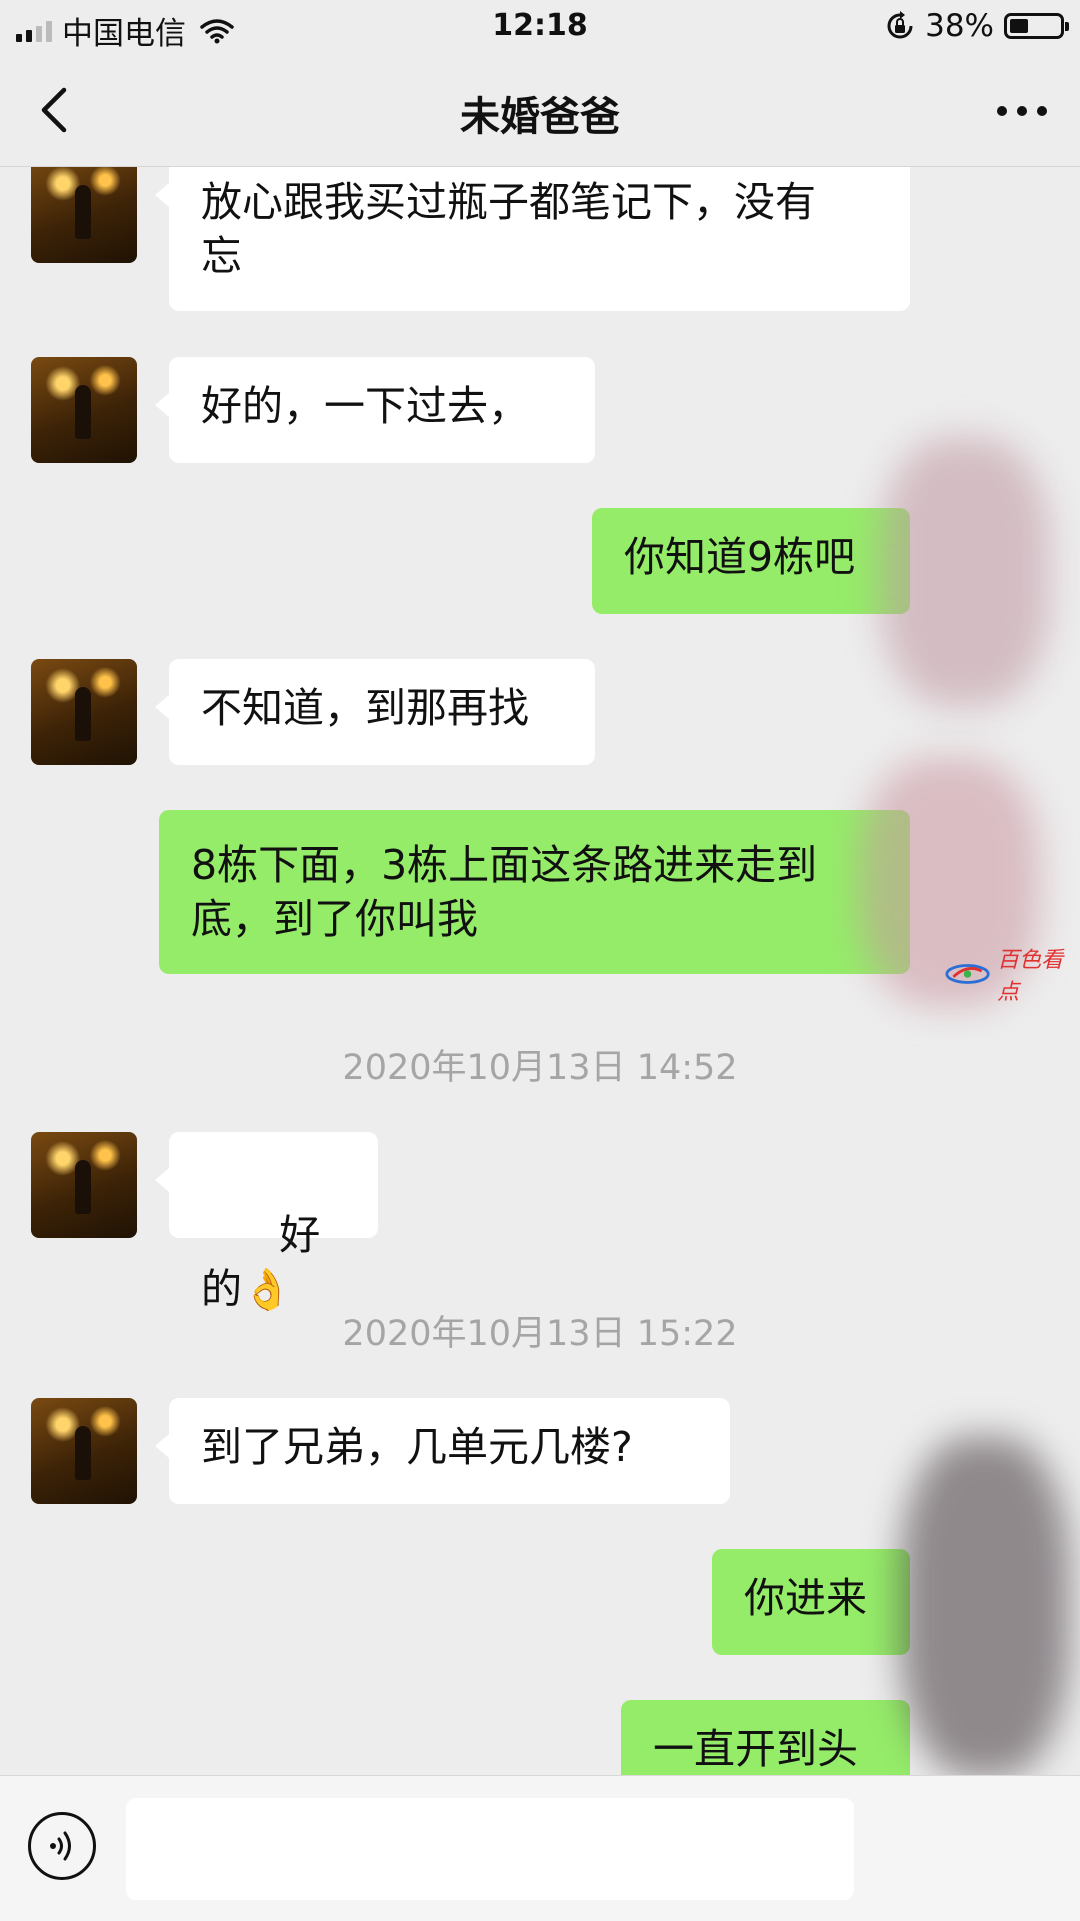 The height and width of the screenshot is (1921, 1080). Describe the element at coordinates (1030, 976) in the screenshot. I see `watermark-text: 百色看点` at that location.